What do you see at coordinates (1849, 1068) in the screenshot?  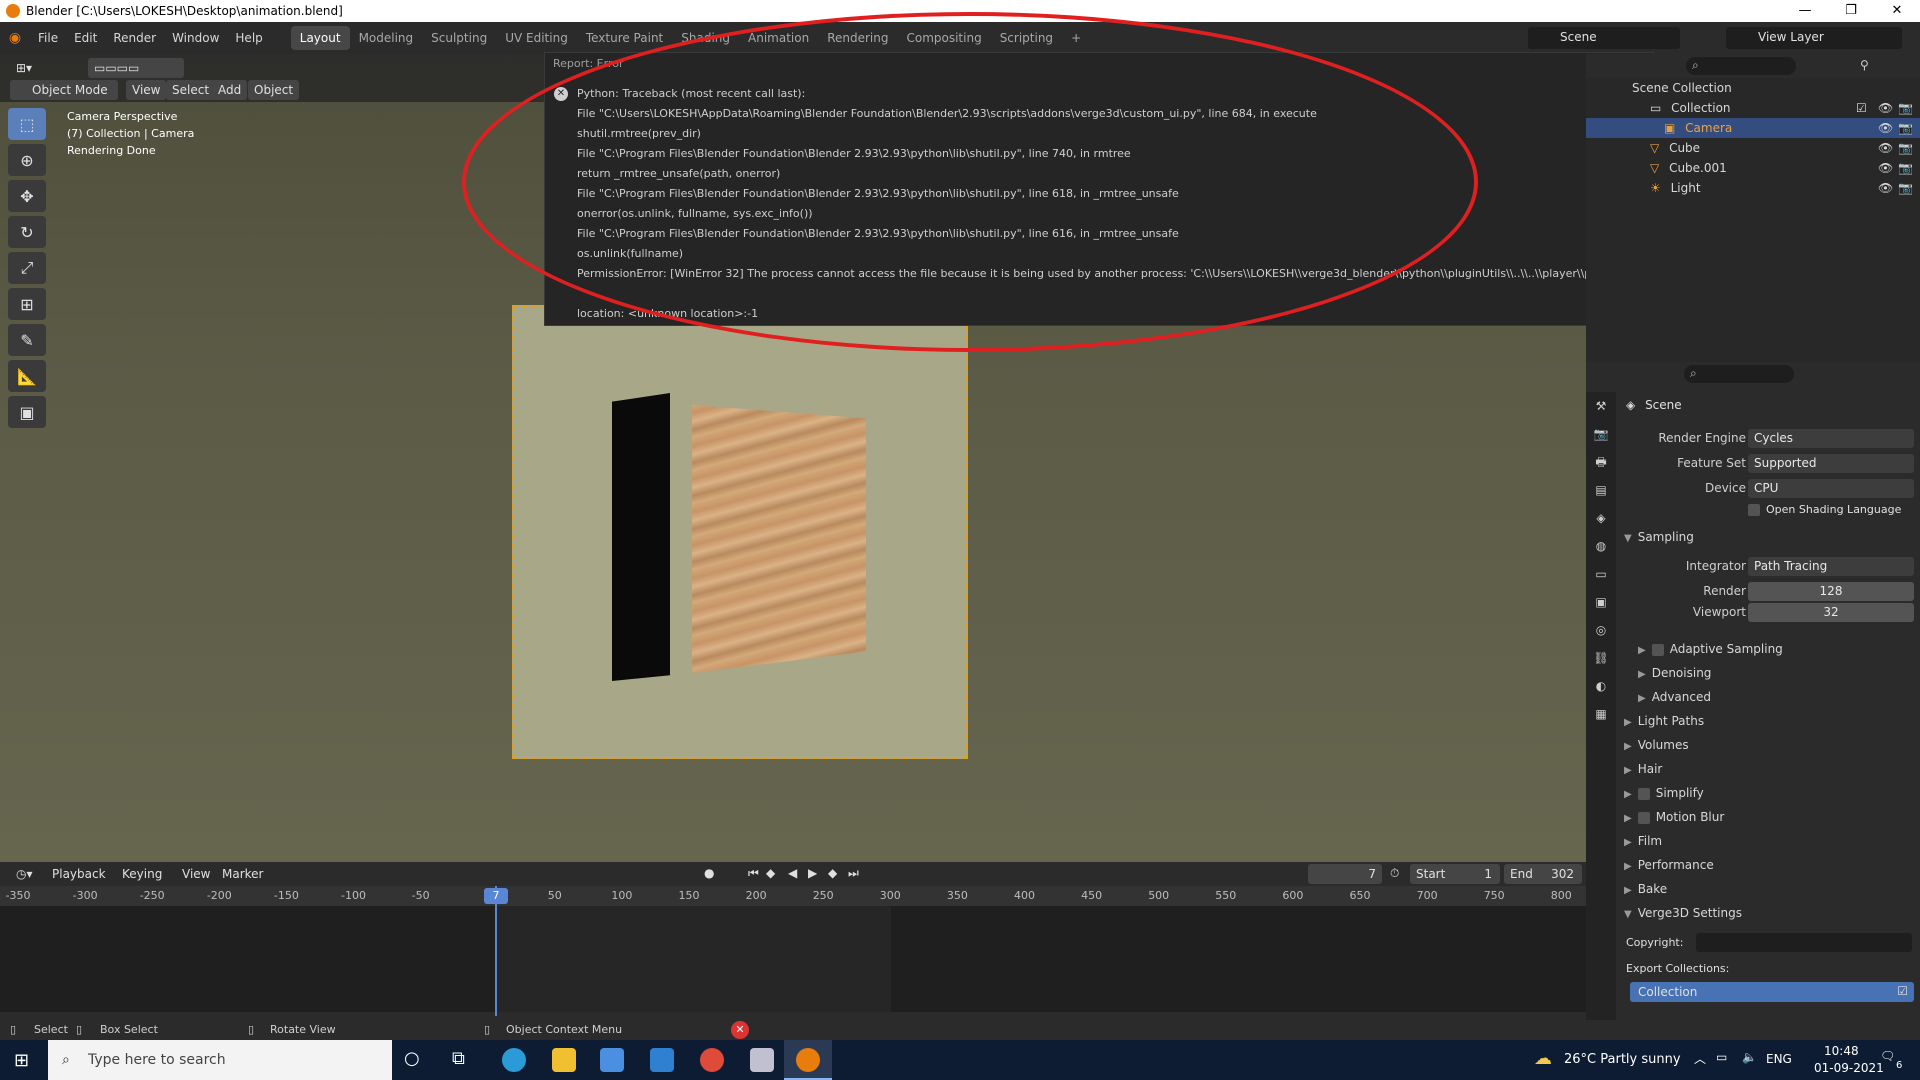 I see `clock-date: 01-09-2021` at bounding box center [1849, 1068].